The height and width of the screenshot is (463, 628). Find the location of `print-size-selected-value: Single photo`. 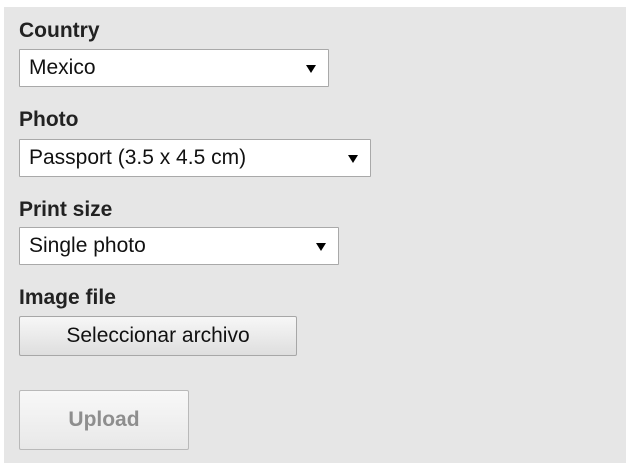

print-size-selected-value: Single photo is located at coordinates (87, 245).